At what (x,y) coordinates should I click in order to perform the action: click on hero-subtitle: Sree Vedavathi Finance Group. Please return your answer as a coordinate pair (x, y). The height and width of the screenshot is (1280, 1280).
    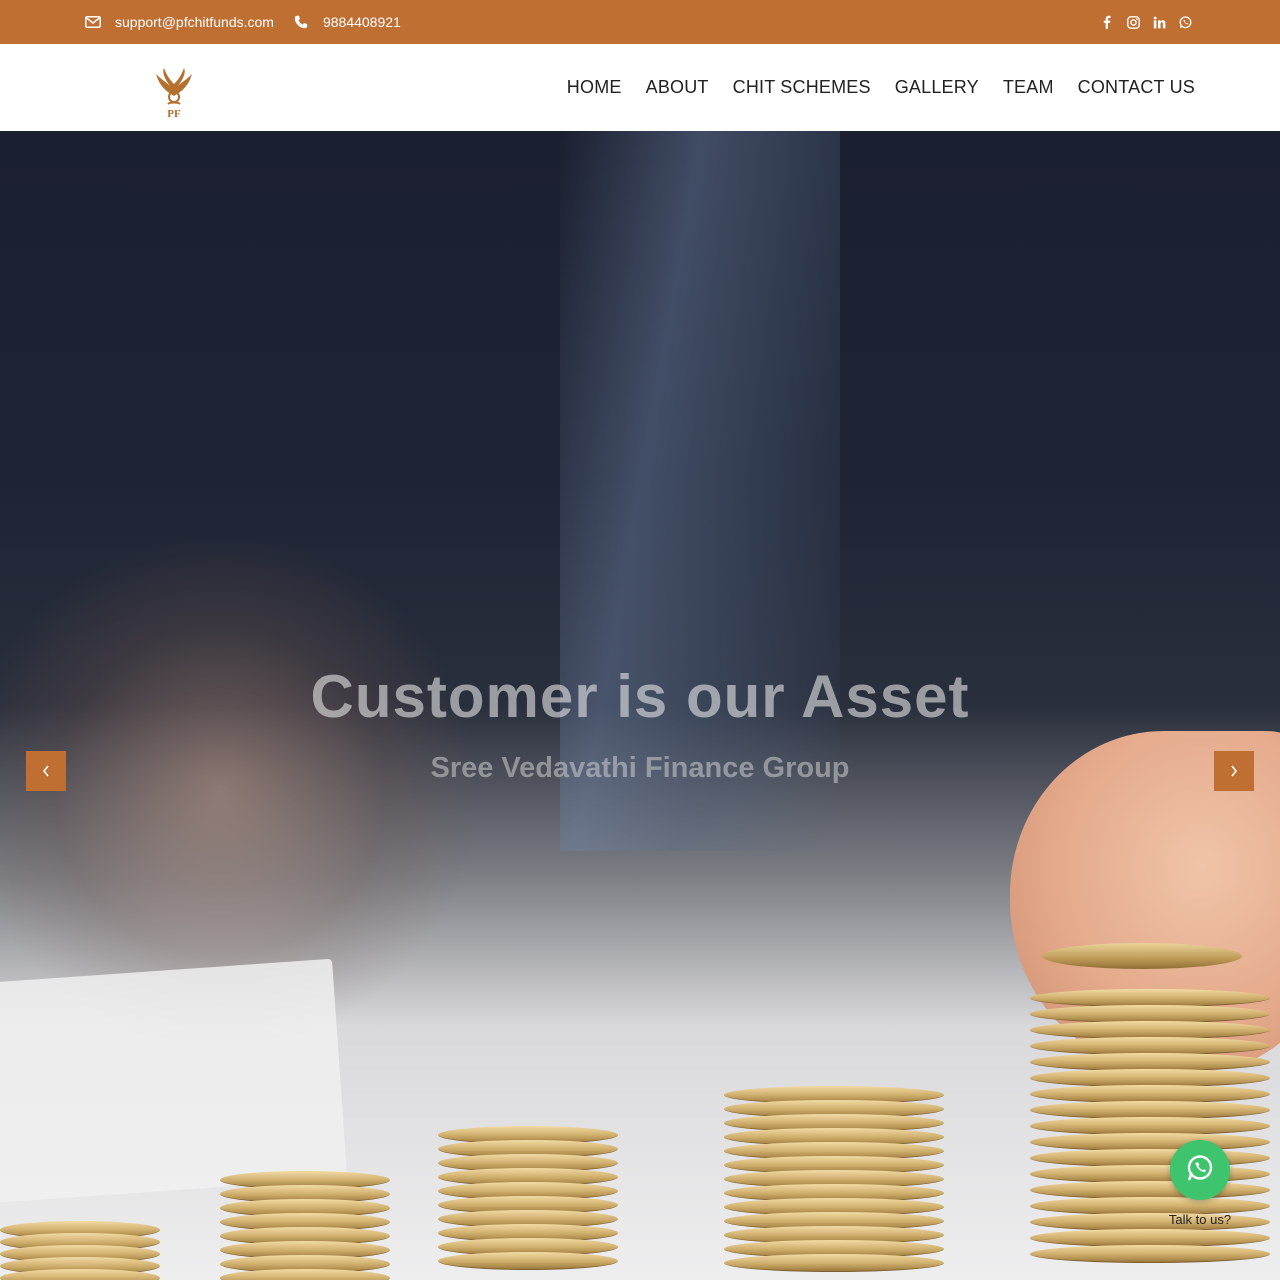
    Looking at the image, I should click on (640, 768).